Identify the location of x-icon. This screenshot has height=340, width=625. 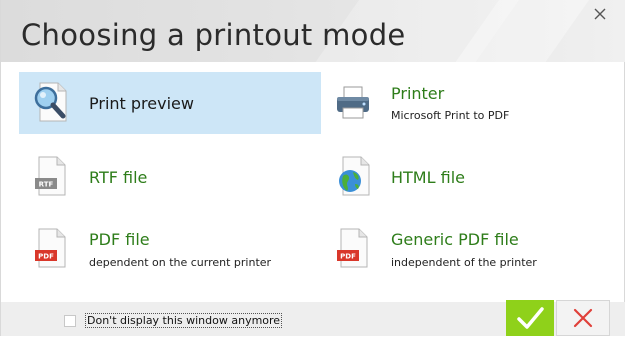
(583, 318).